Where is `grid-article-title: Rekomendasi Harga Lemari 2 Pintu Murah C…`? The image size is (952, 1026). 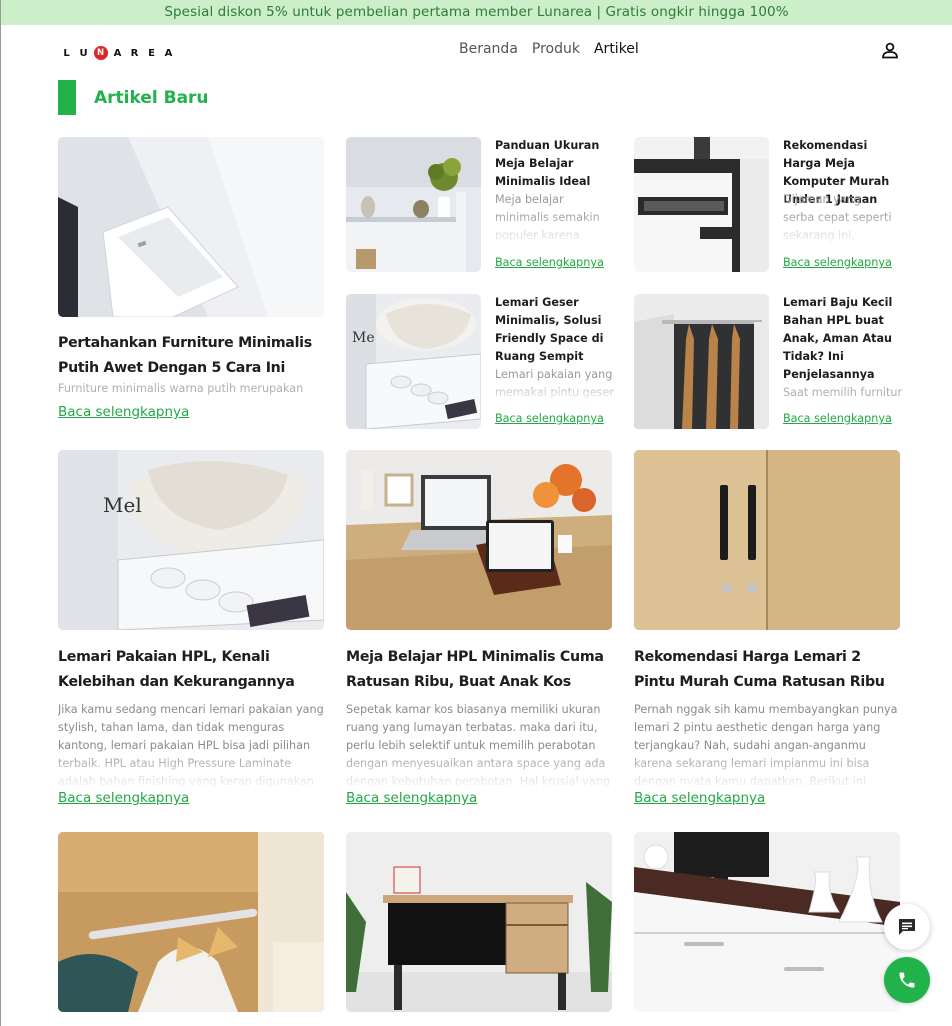 grid-article-title: Rekomendasi Harga Lemari 2 Pintu Murah C… is located at coordinates (767, 670).